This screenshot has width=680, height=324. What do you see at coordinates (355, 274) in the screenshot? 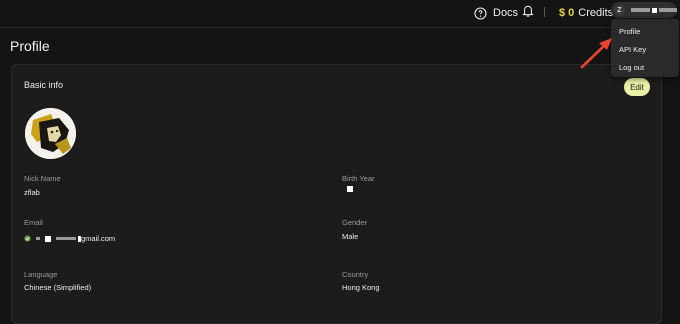
I see `country-label: Country` at bounding box center [355, 274].